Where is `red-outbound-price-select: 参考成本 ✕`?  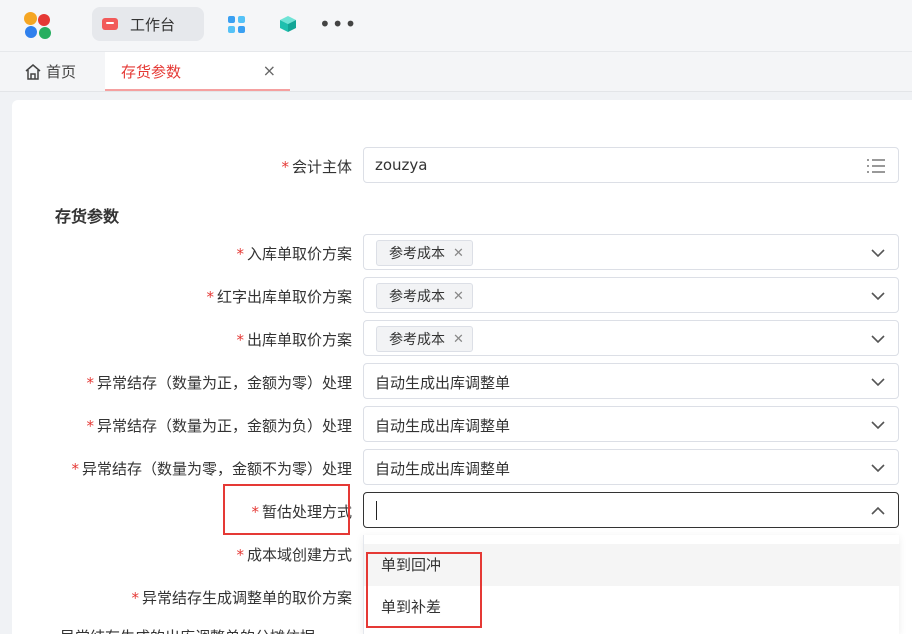 red-outbound-price-select: 参考成本 ✕ is located at coordinates (631, 295).